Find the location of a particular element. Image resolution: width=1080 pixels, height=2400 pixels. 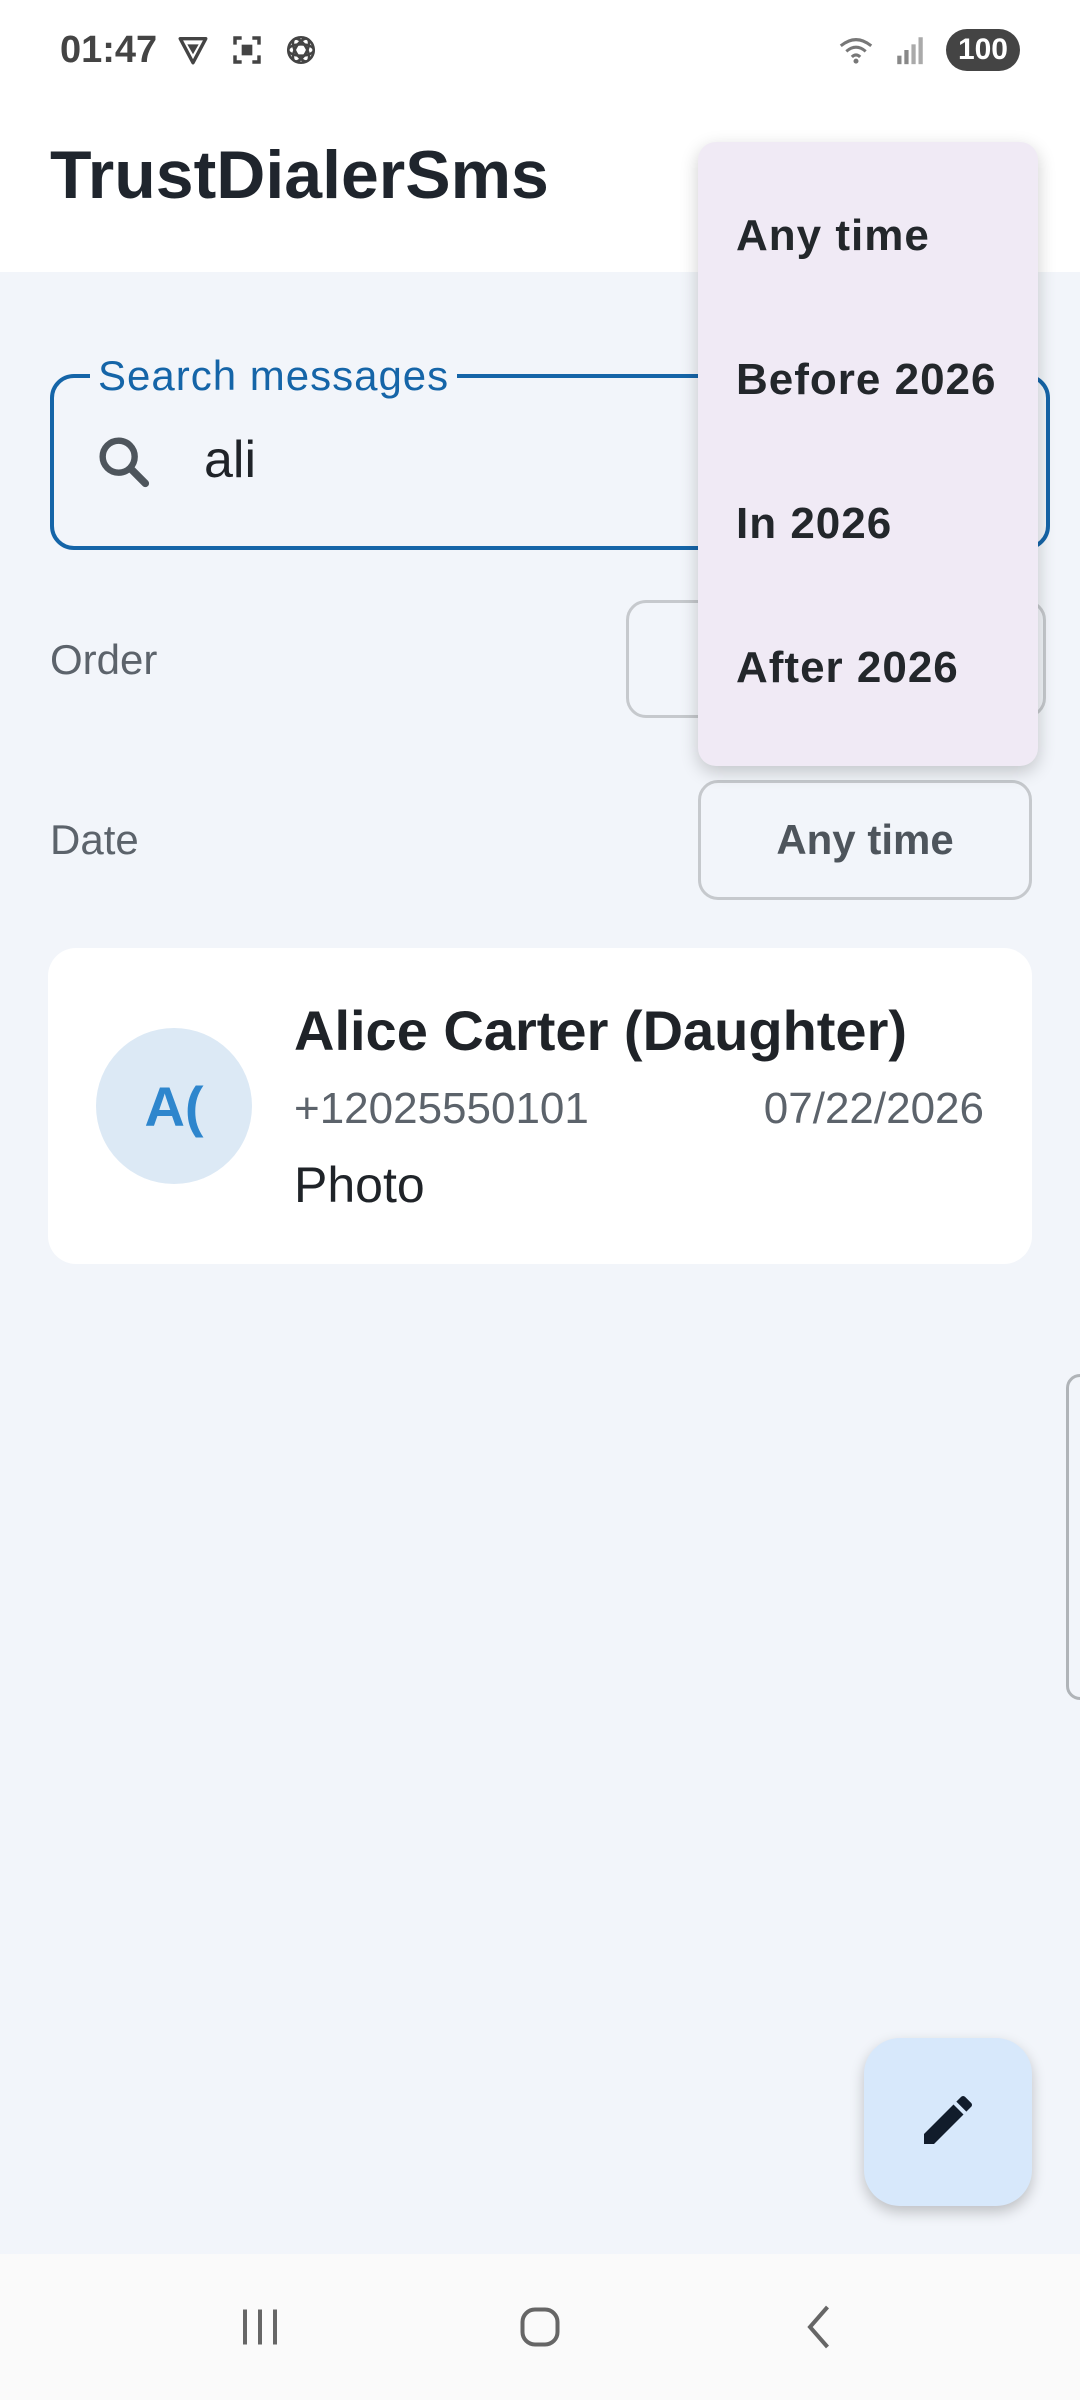

menu-item-any-time: Any time is located at coordinates (868, 236).